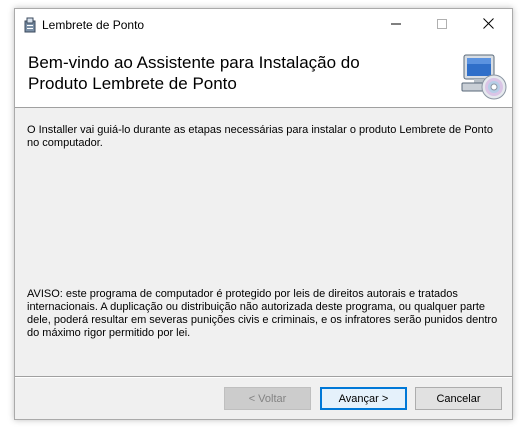 This screenshot has height=438, width=527. I want to click on footer-separator, so click(263, 377).